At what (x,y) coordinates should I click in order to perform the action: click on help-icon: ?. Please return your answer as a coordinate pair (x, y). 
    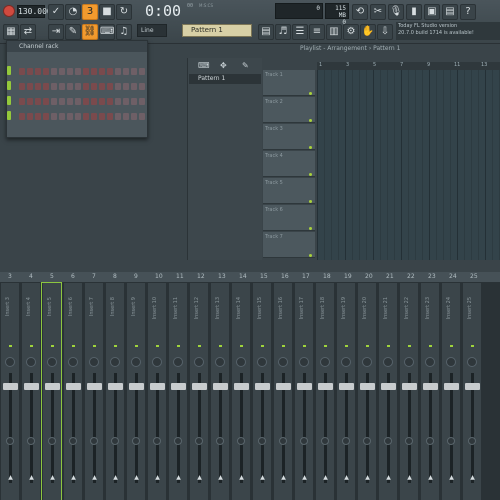
    Looking at the image, I should click on (468, 12).